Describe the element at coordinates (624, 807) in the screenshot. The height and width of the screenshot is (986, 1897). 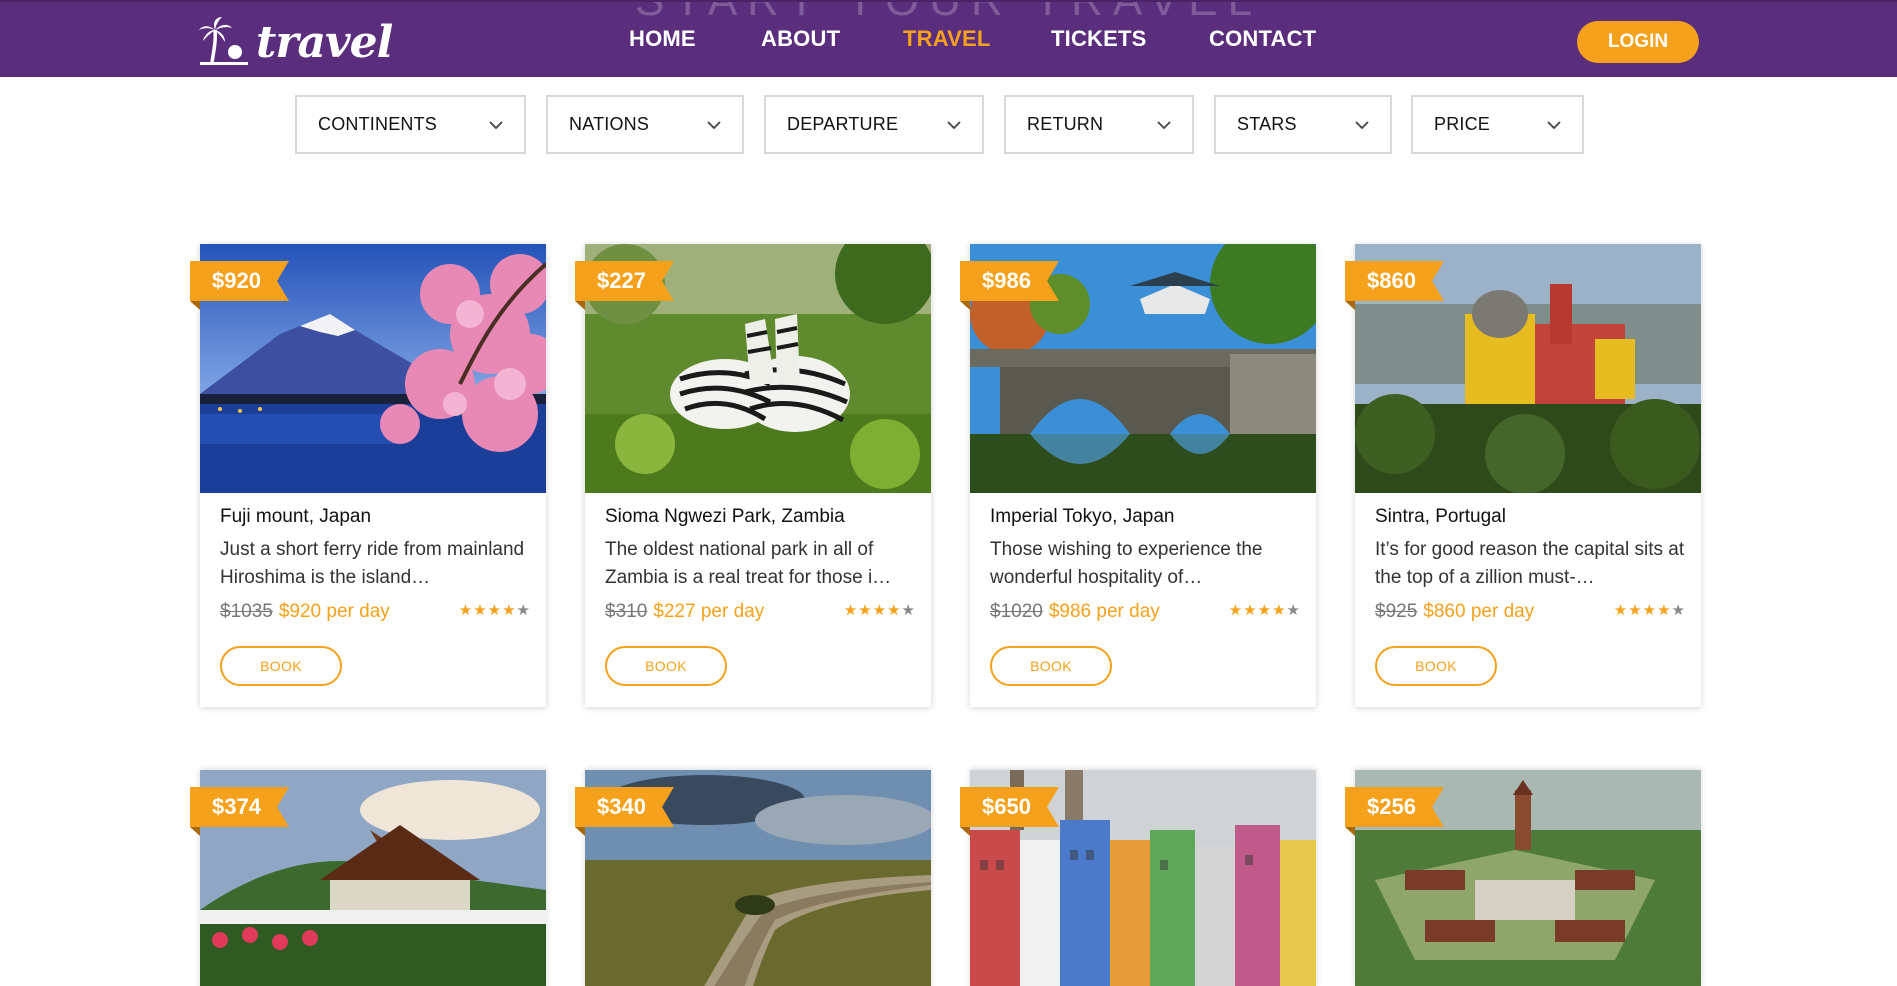
I see `price-tag: $340` at that location.